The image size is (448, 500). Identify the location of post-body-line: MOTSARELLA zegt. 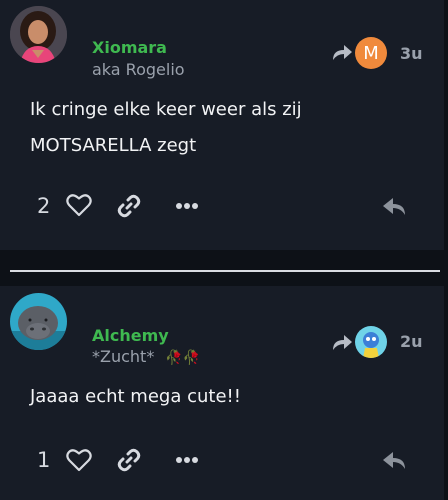
(113, 145).